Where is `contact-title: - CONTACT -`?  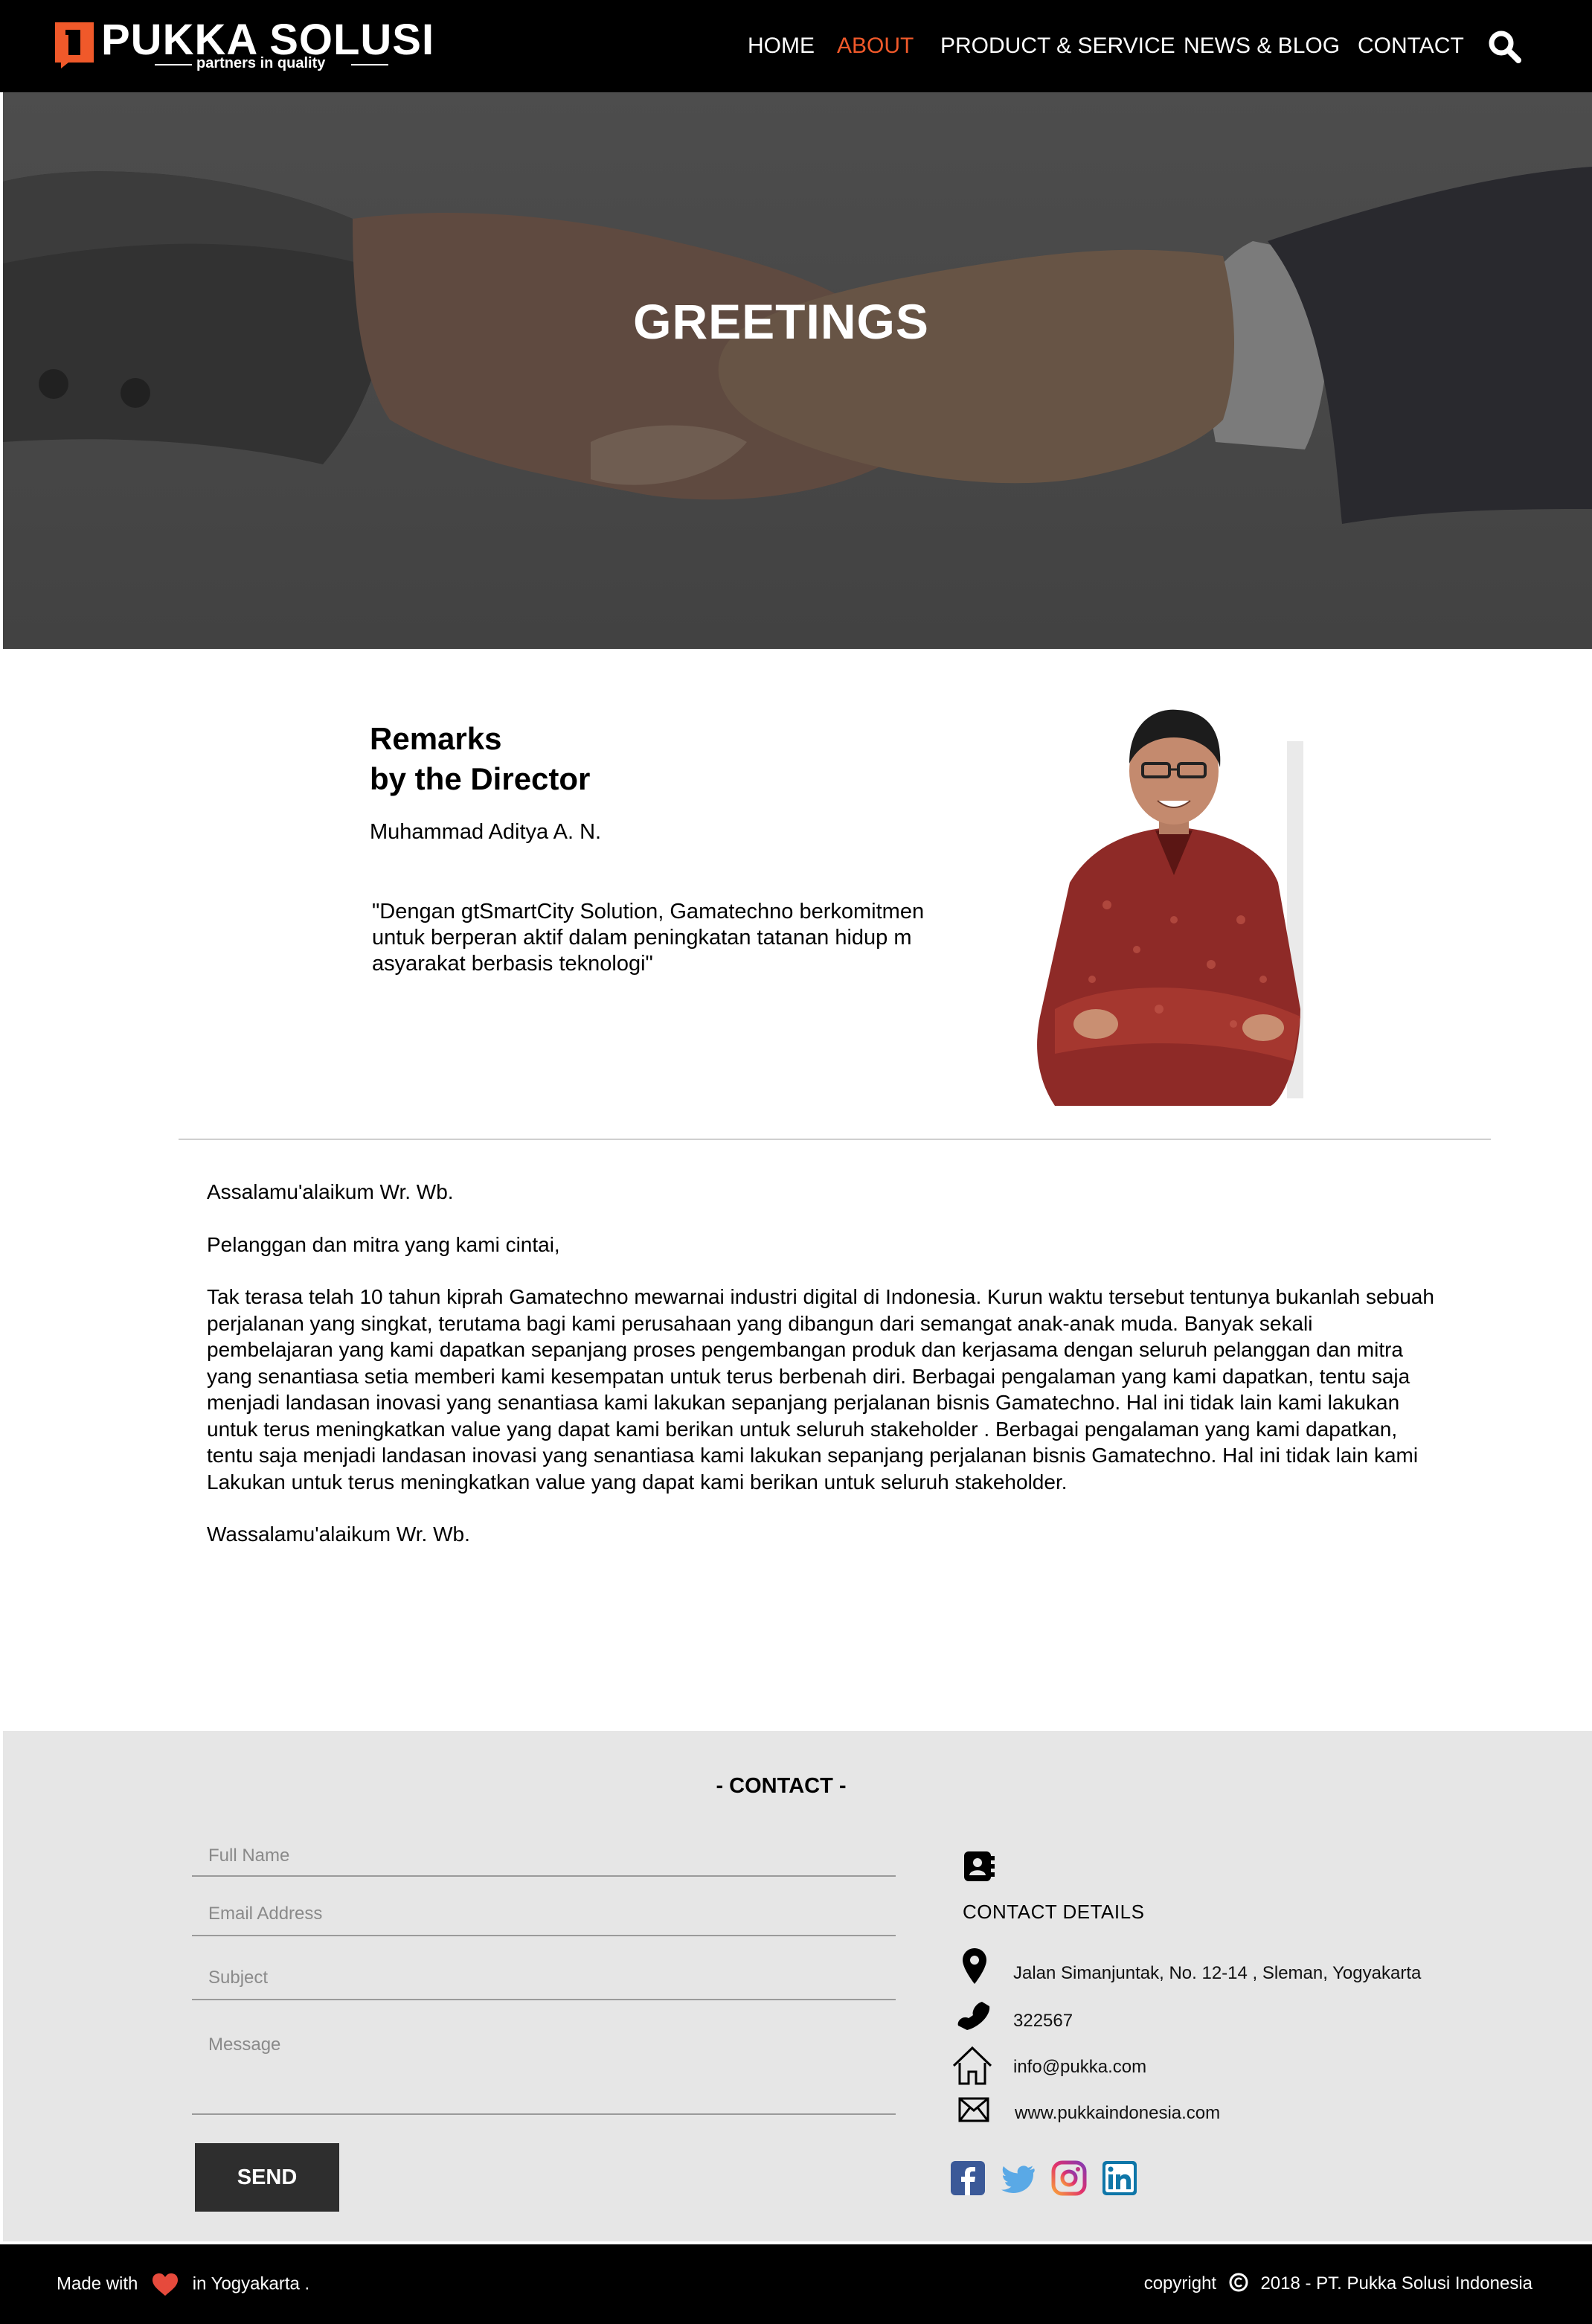 contact-title: - CONTACT - is located at coordinates (782, 1786).